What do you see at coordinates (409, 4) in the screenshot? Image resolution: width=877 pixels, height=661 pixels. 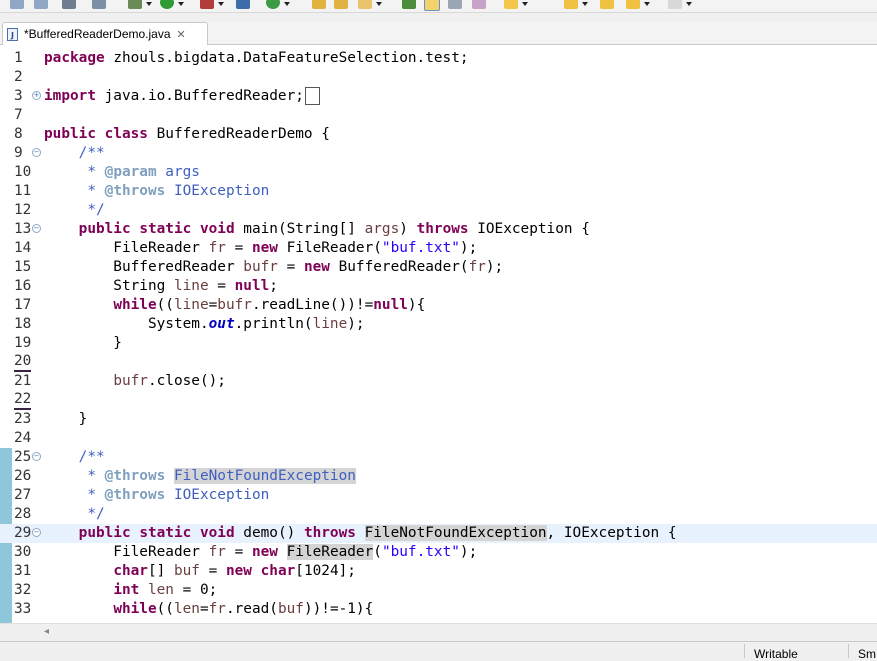 I see `next-annotation-icon` at bounding box center [409, 4].